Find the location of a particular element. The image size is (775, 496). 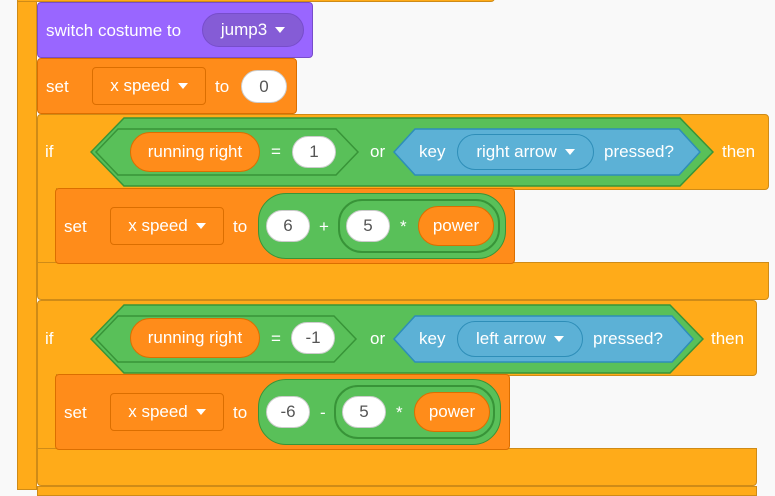

if-block-2-footer is located at coordinates (397, 467).